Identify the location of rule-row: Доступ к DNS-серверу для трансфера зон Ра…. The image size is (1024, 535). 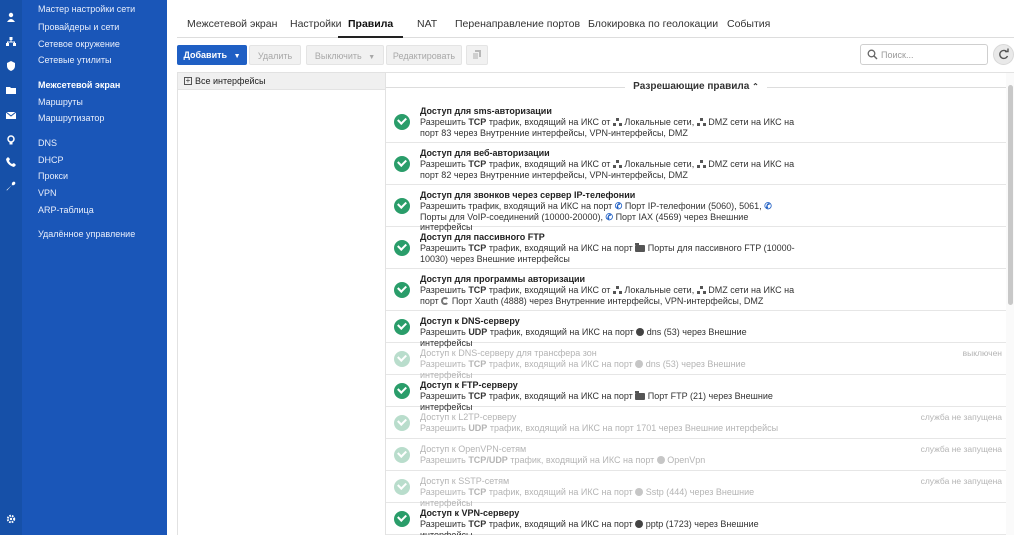
(696, 361).